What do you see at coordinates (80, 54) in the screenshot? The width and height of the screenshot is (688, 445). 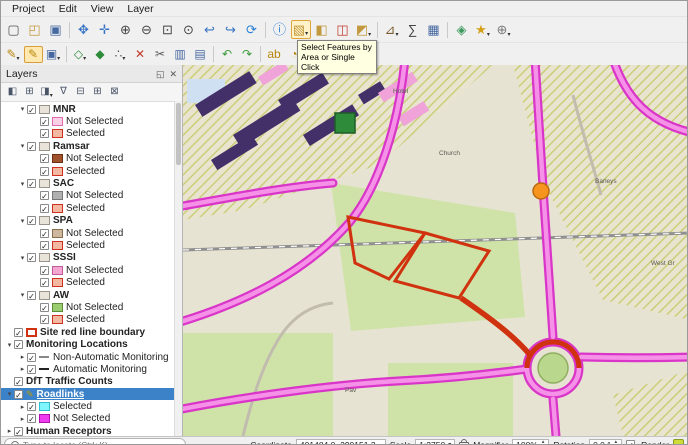 I see `digitize-with-segment-icon: ◇ ▾` at bounding box center [80, 54].